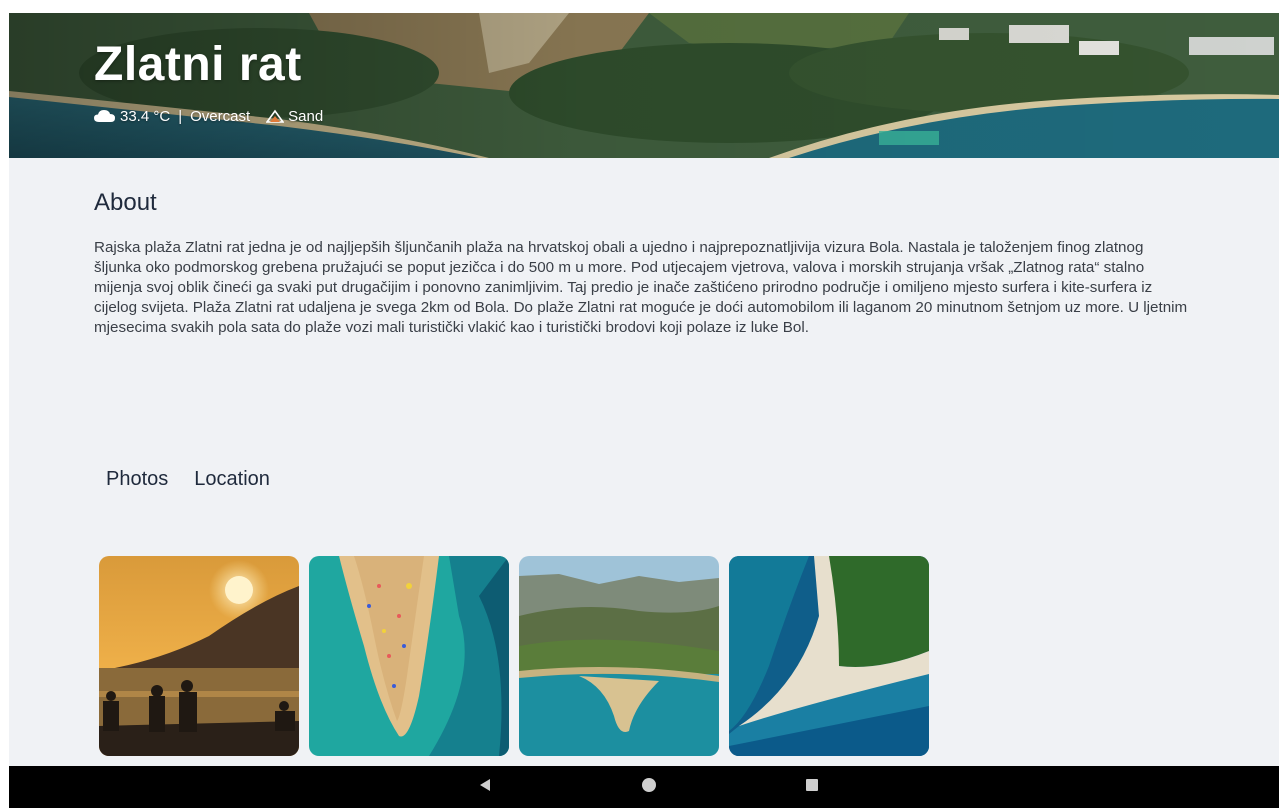 This screenshot has width=1279, height=808. What do you see at coordinates (188, 479) in the screenshot?
I see `content-tabs: Photos Location` at bounding box center [188, 479].